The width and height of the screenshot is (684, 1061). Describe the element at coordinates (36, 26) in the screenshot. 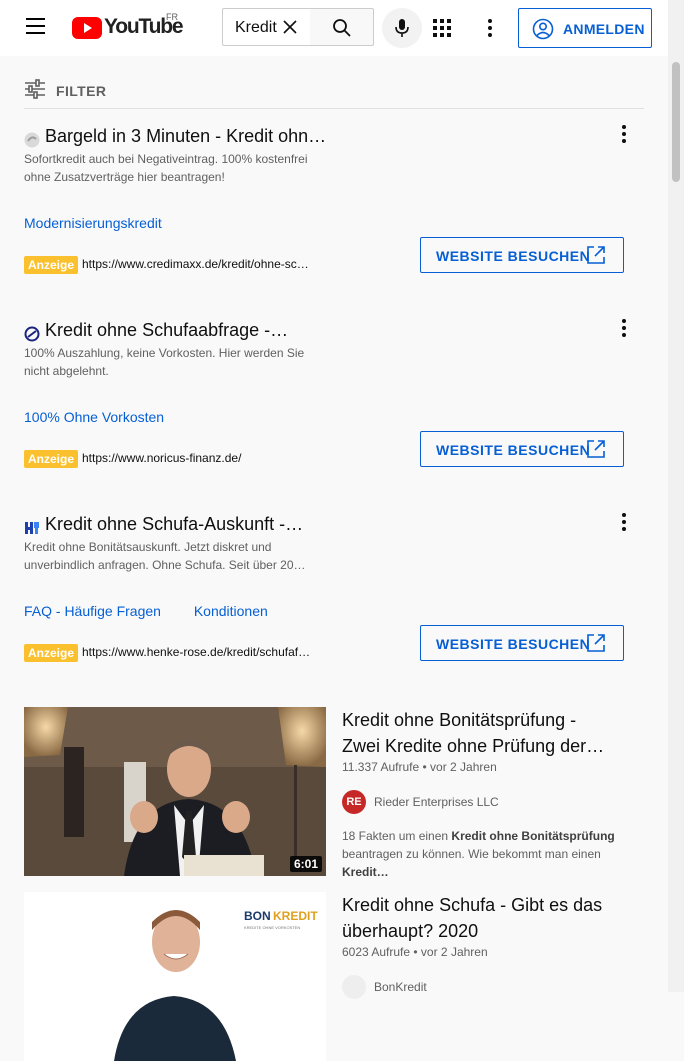

I see `menu-icon` at that location.